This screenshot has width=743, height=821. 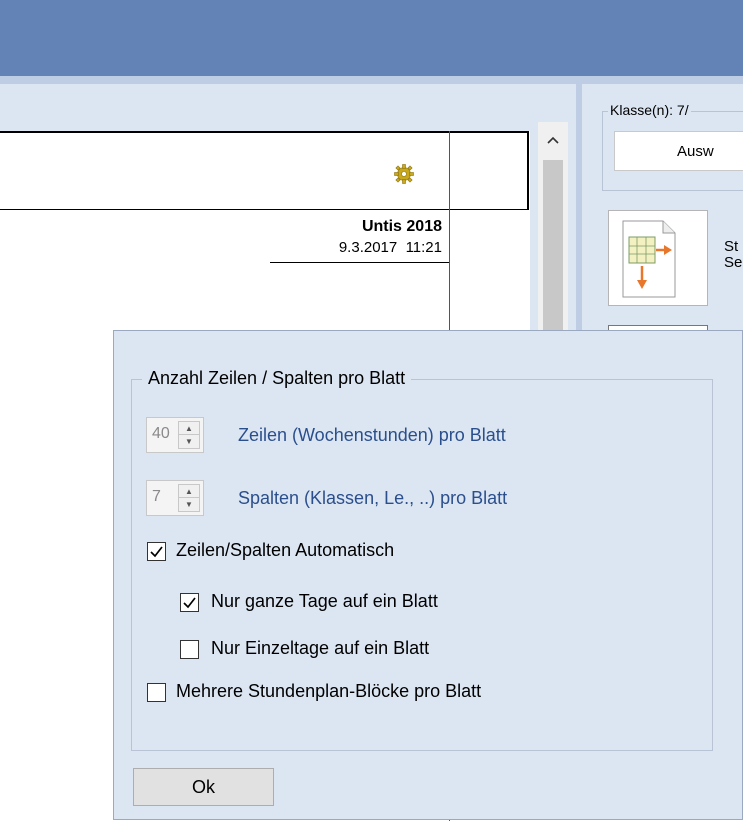 What do you see at coordinates (372, 435) in the screenshot?
I see `rows-per-page-label: Zeilen (Wochenstunden) pro Blatt` at bounding box center [372, 435].